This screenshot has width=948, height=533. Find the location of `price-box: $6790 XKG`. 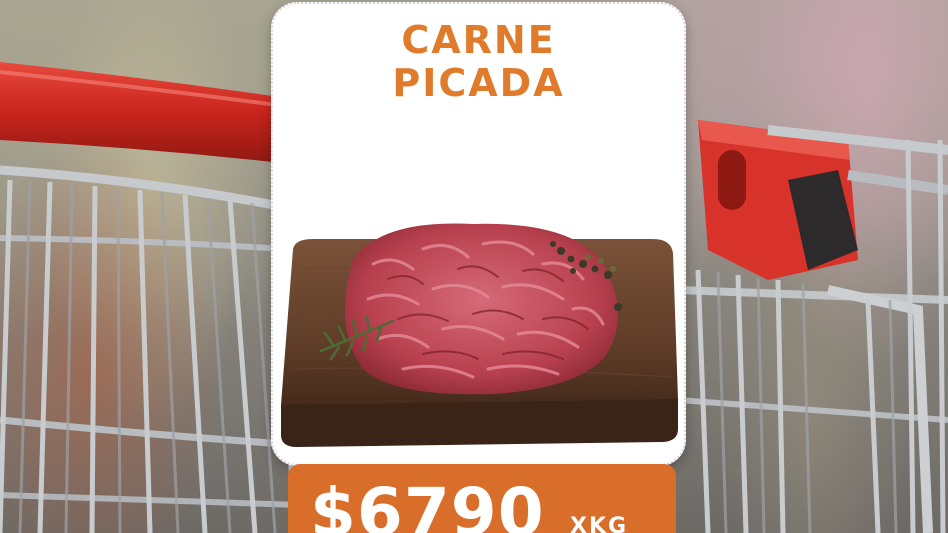

price-box: $6790 XKG is located at coordinates (482, 498).